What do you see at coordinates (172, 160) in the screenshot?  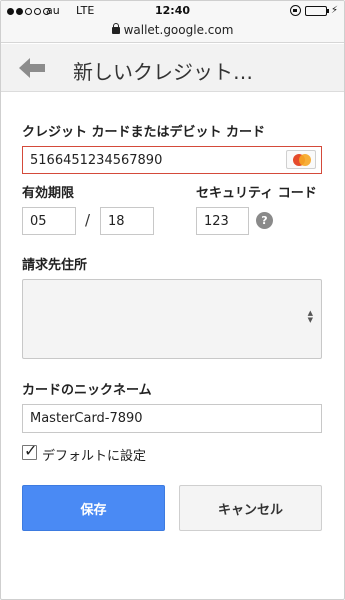 I see `card-number-input: 5166451234567890` at bounding box center [172, 160].